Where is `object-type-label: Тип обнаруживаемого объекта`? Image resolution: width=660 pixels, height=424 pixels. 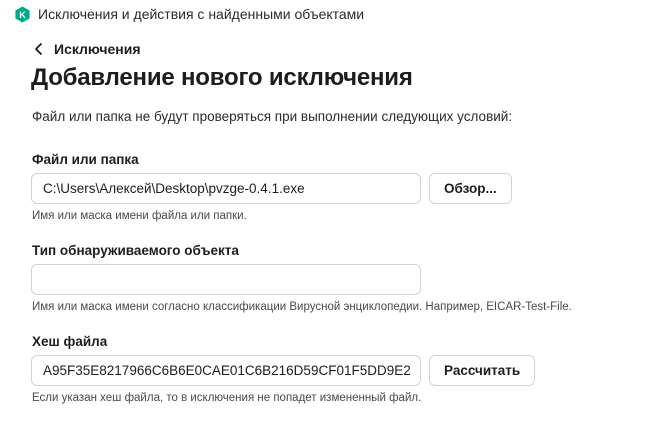
object-type-label: Тип обнаруживаемого объекта is located at coordinates (135, 250).